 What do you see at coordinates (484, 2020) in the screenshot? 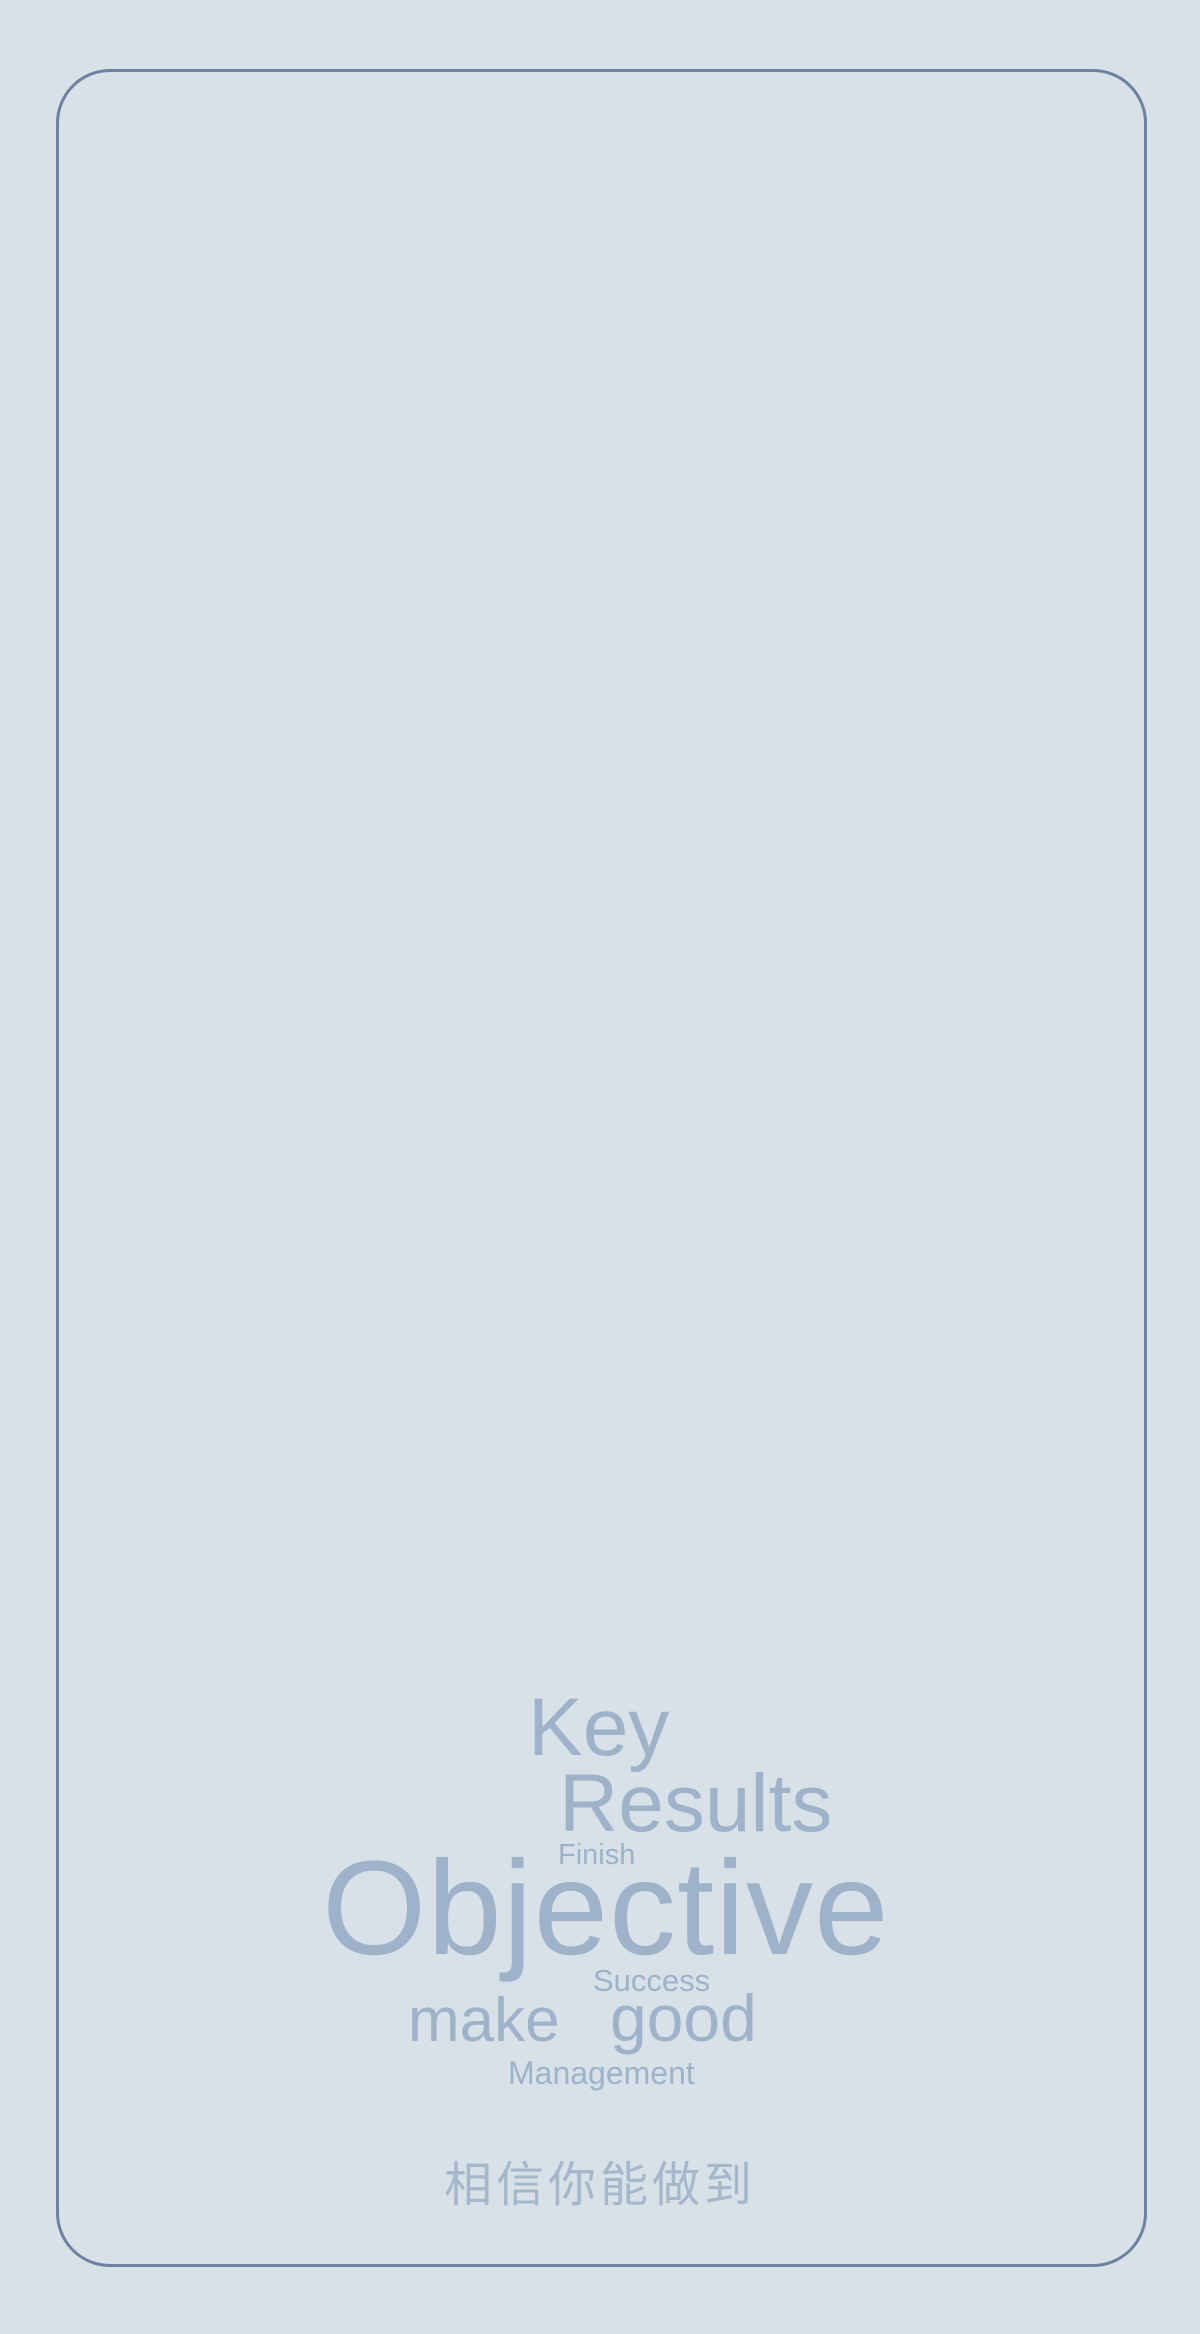
I see `word-make: make` at bounding box center [484, 2020].